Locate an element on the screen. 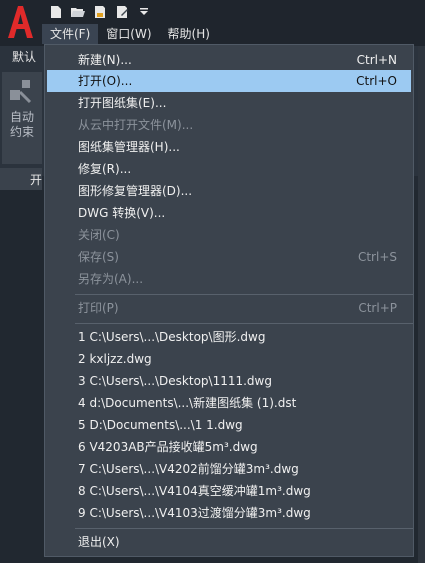  quick-access-toolbar is located at coordinates (100, 12).